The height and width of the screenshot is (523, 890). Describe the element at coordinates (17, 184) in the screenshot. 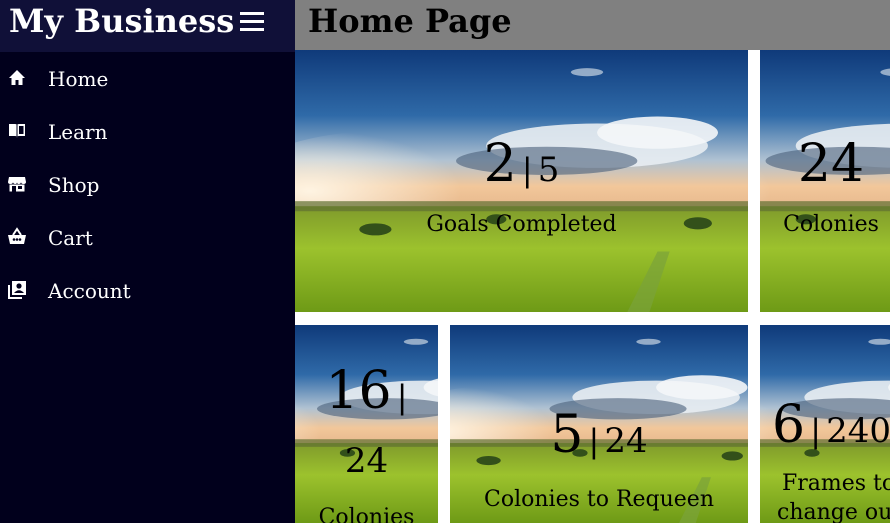

I see `store-icon` at that location.